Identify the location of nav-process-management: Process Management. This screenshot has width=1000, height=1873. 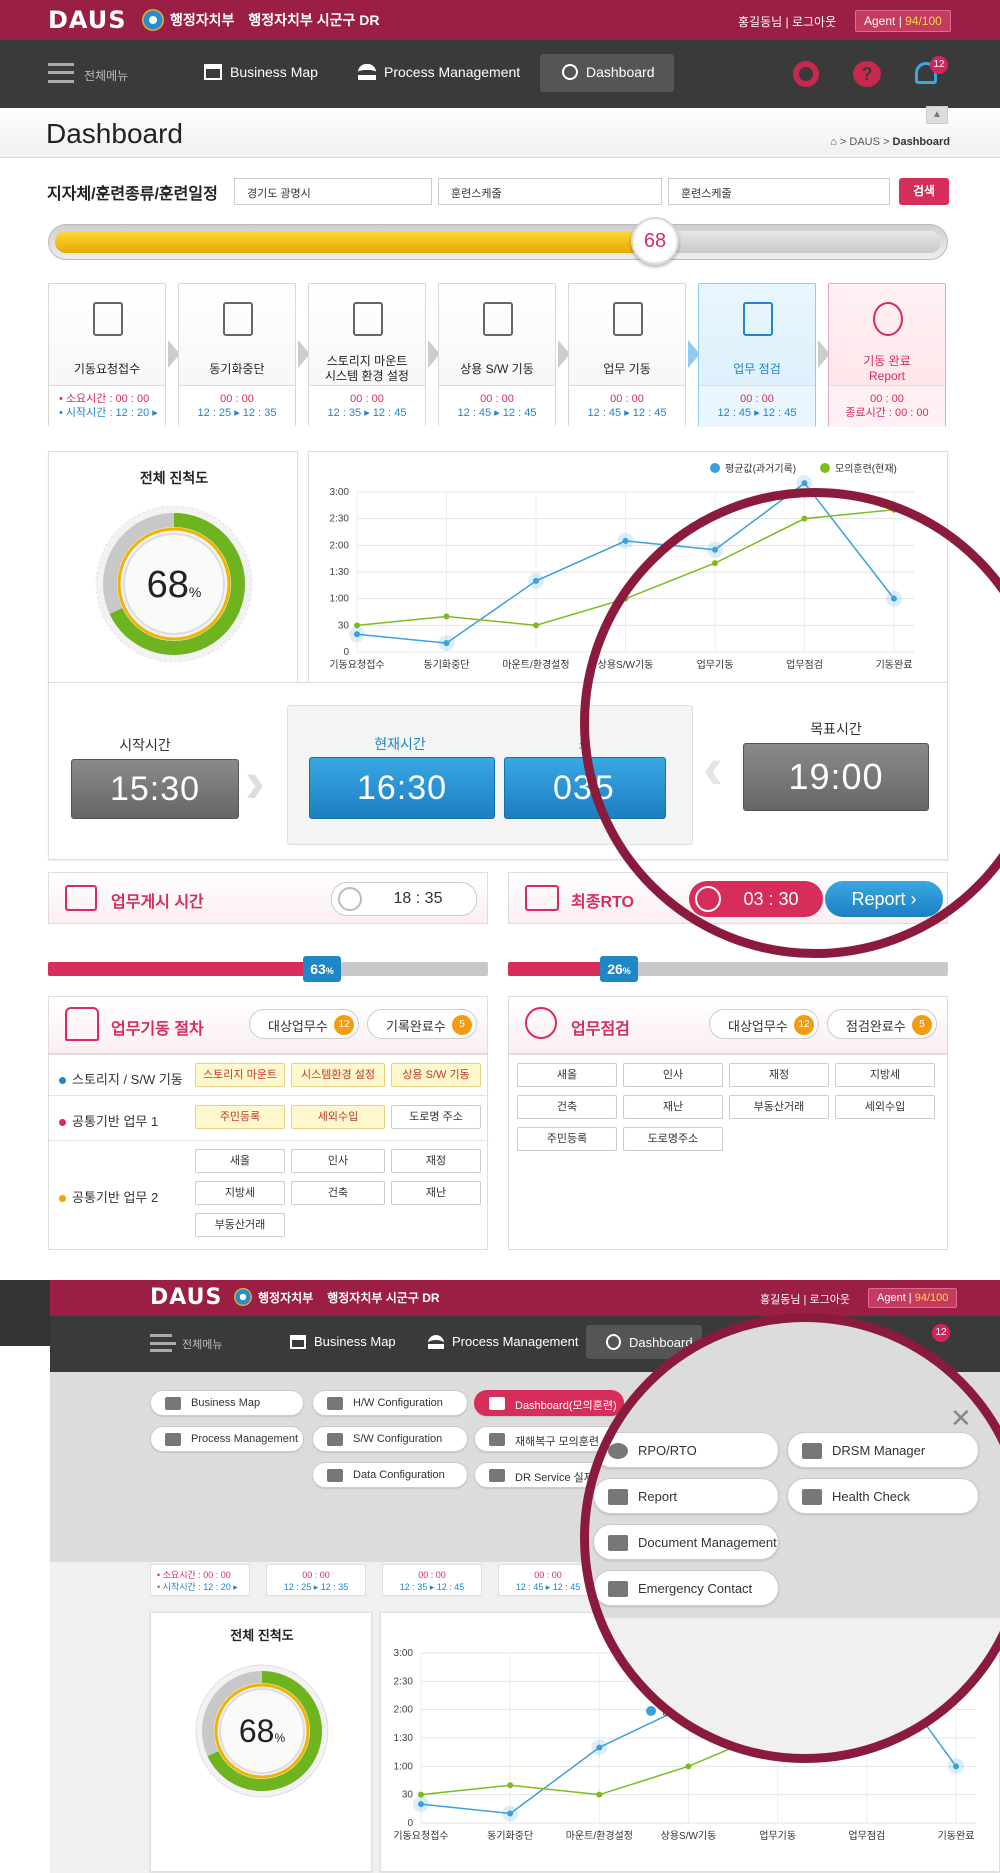
(439, 72).